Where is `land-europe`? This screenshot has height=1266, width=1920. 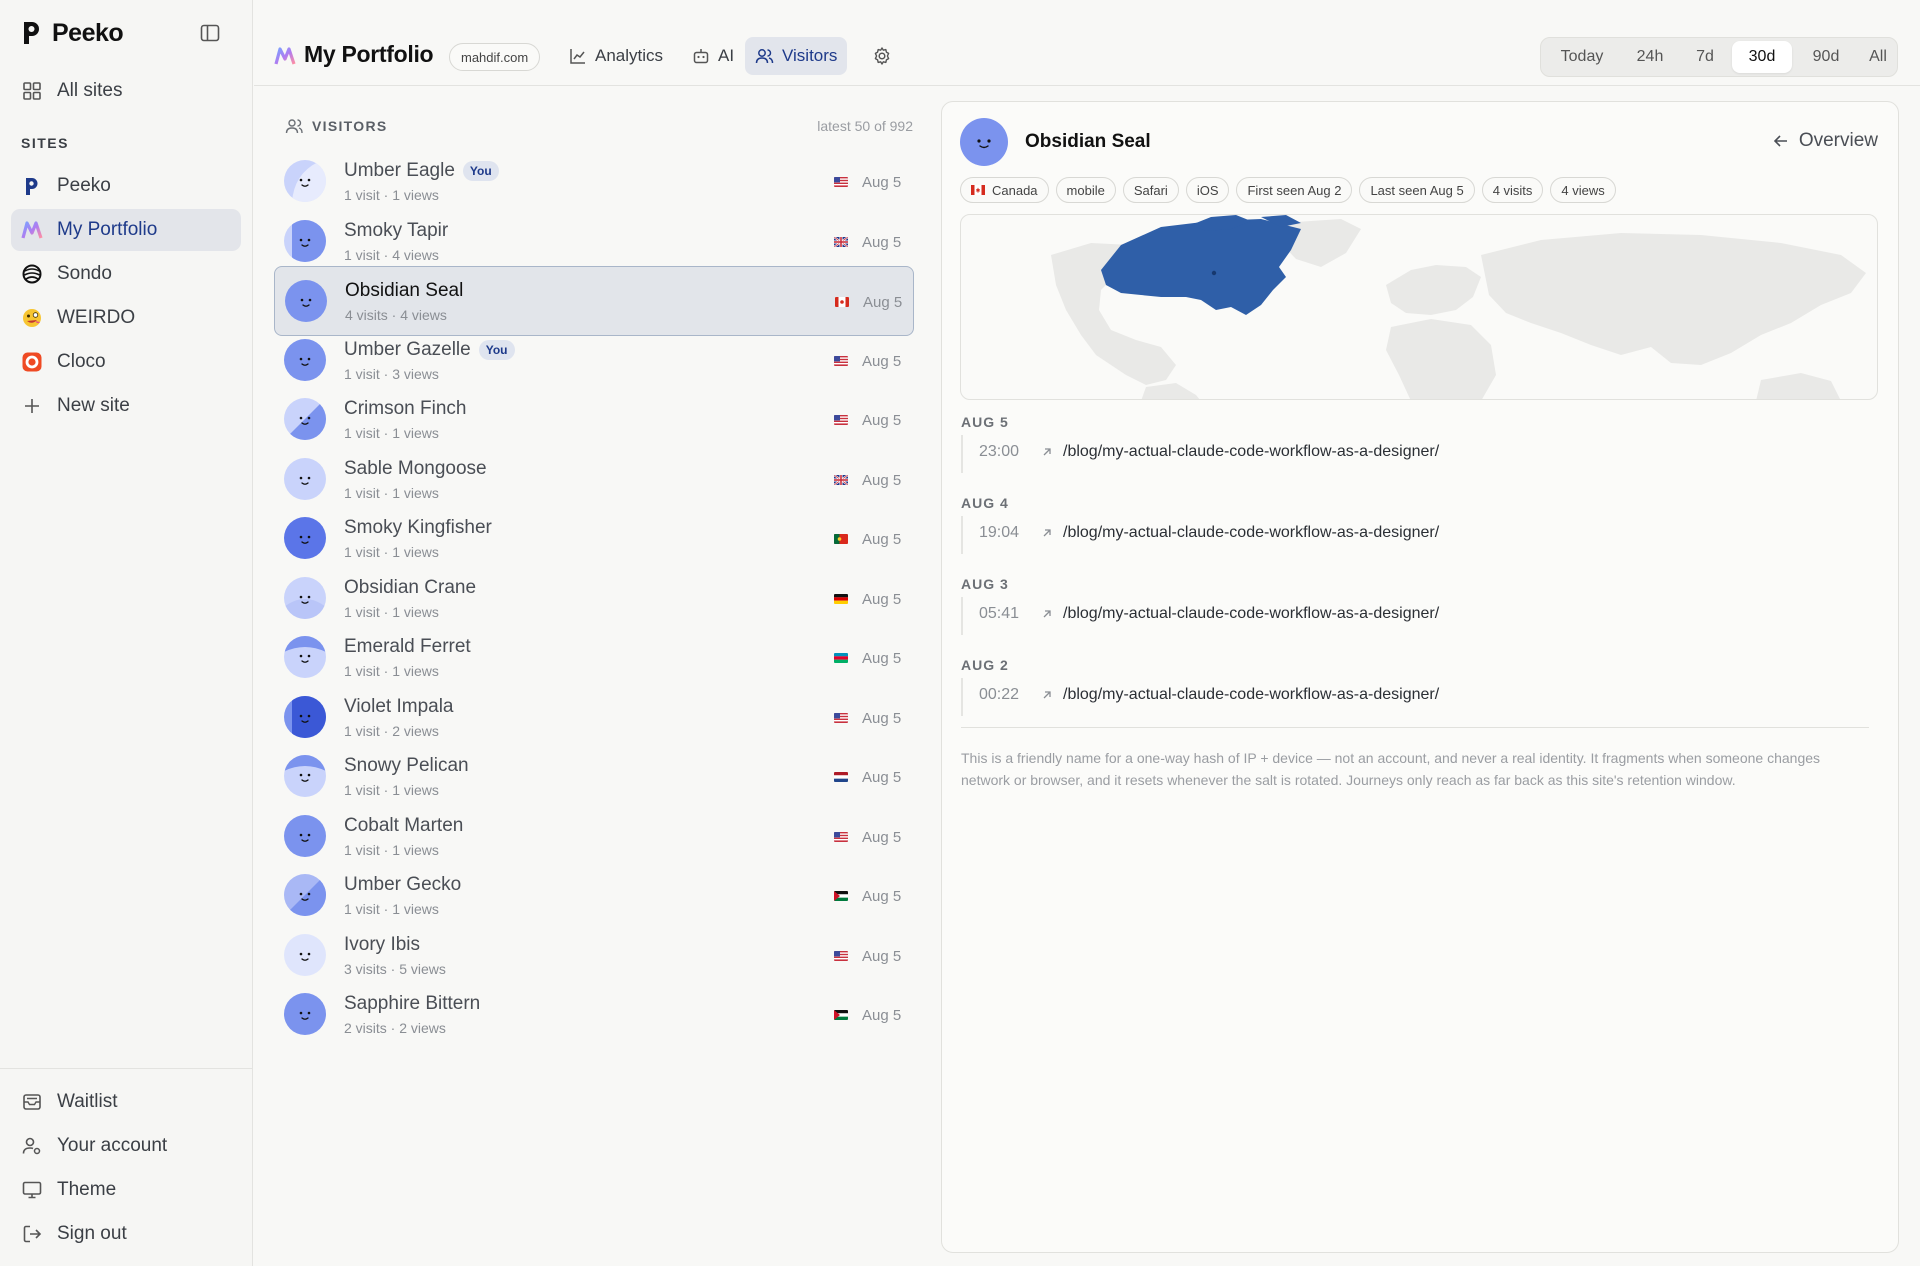 land-europe is located at coordinates (1433, 290).